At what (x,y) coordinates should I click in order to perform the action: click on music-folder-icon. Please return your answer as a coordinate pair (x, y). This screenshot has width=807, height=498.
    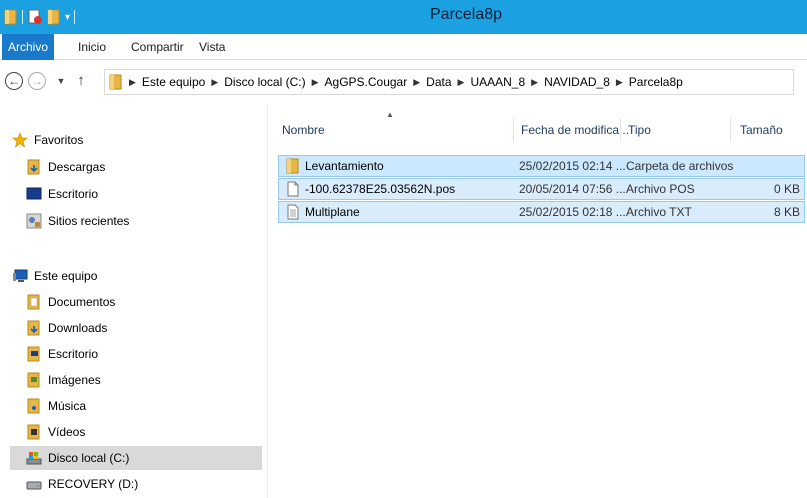
    Looking at the image, I should click on (33, 406).